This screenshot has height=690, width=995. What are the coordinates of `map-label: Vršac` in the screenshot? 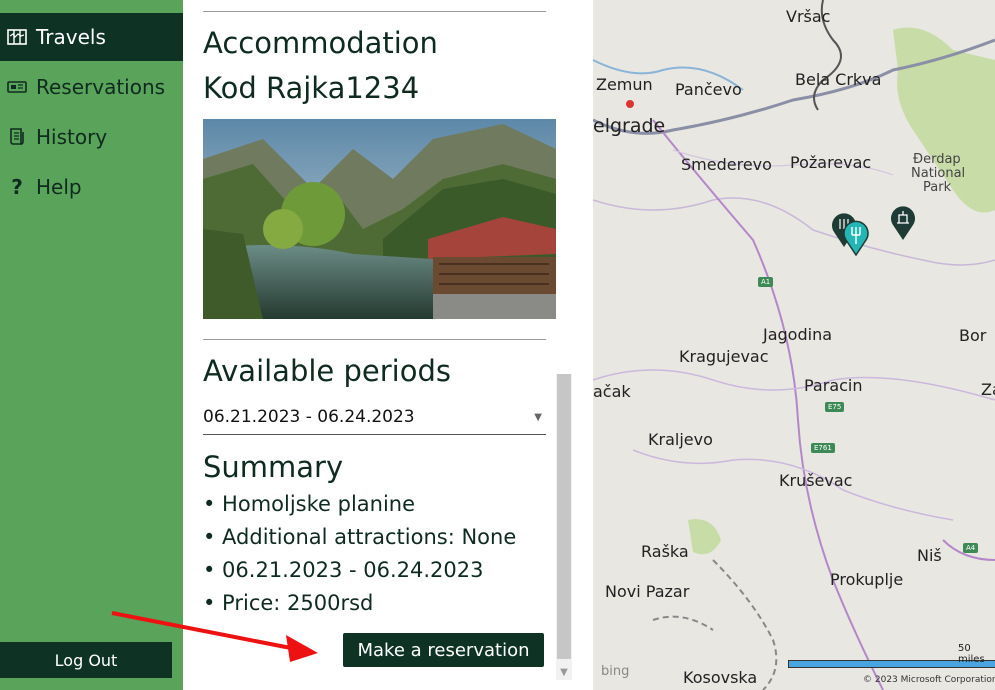 It's located at (808, 16).